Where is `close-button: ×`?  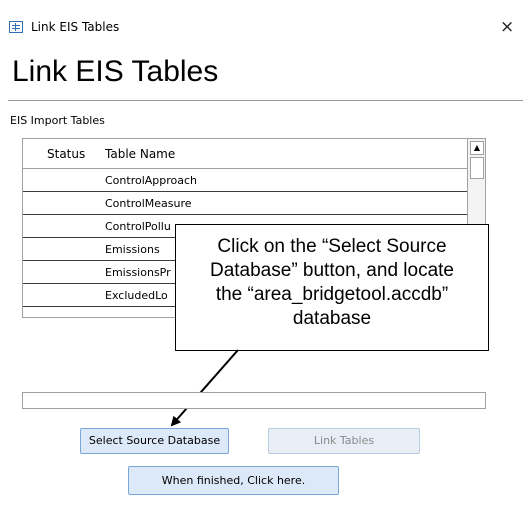
close-button: × is located at coordinates (507, 27).